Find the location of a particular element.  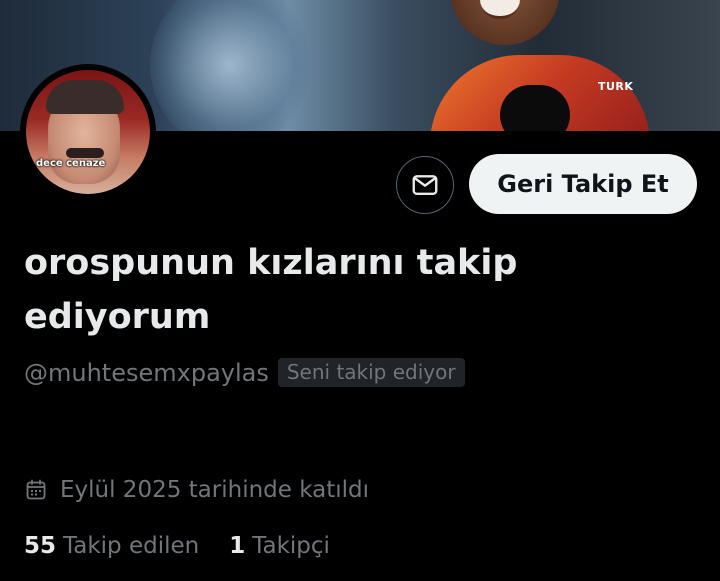

follow-stats: 55 Takip edilen 1 Takipçi is located at coordinates (177, 546).